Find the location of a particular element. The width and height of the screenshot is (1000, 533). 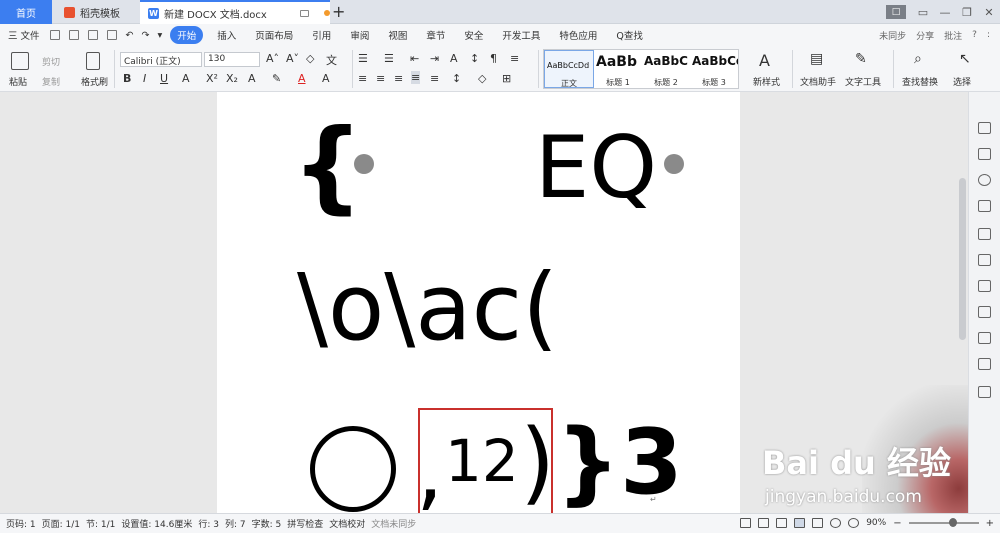

underline-icon: U is located at coordinates (164, 78).